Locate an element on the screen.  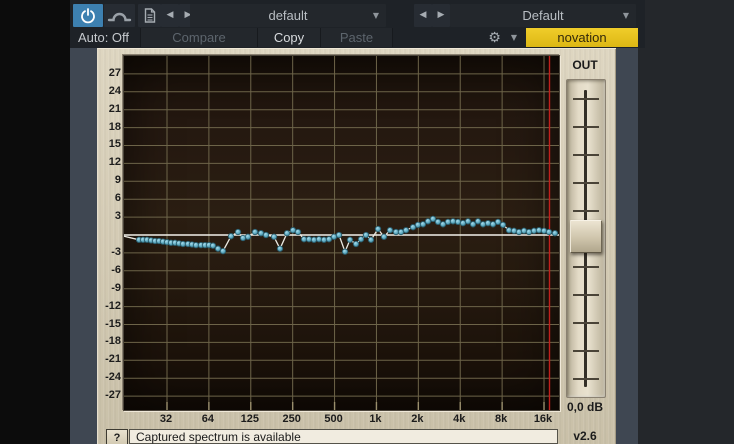
preset-next-button-2: ▶ is located at coordinates (441, 15).